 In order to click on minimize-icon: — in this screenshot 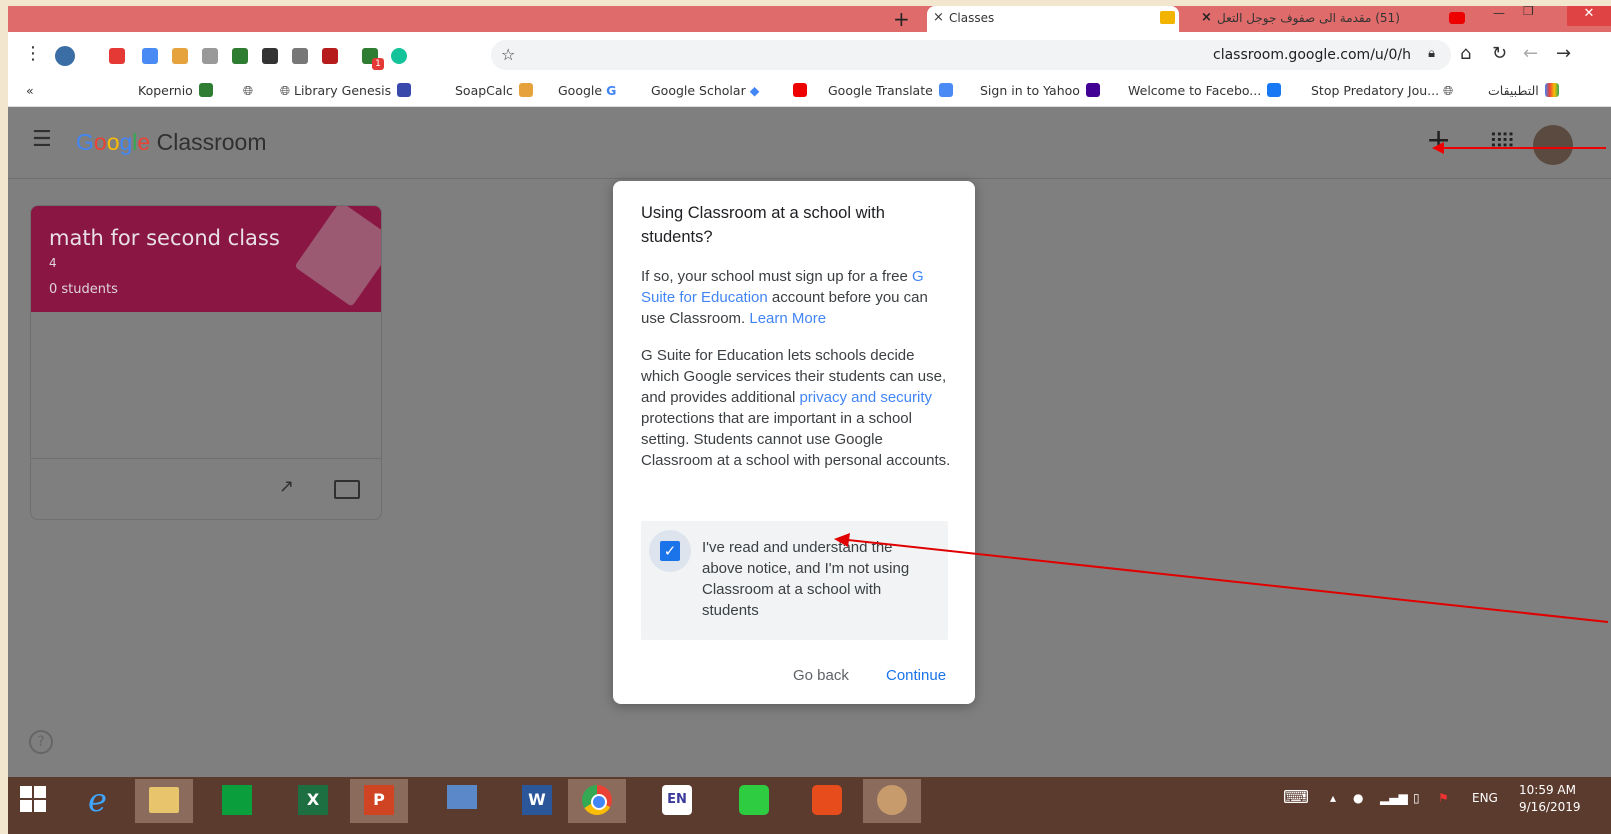, I will do `click(1499, 17)`.